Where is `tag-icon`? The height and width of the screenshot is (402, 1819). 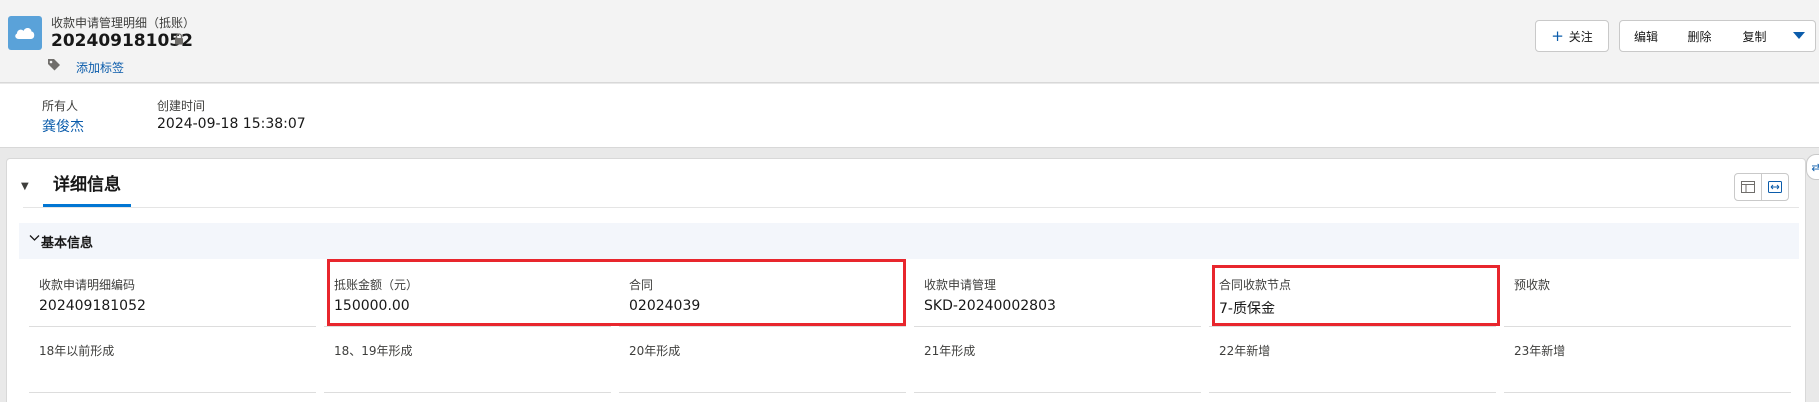 tag-icon is located at coordinates (54, 66).